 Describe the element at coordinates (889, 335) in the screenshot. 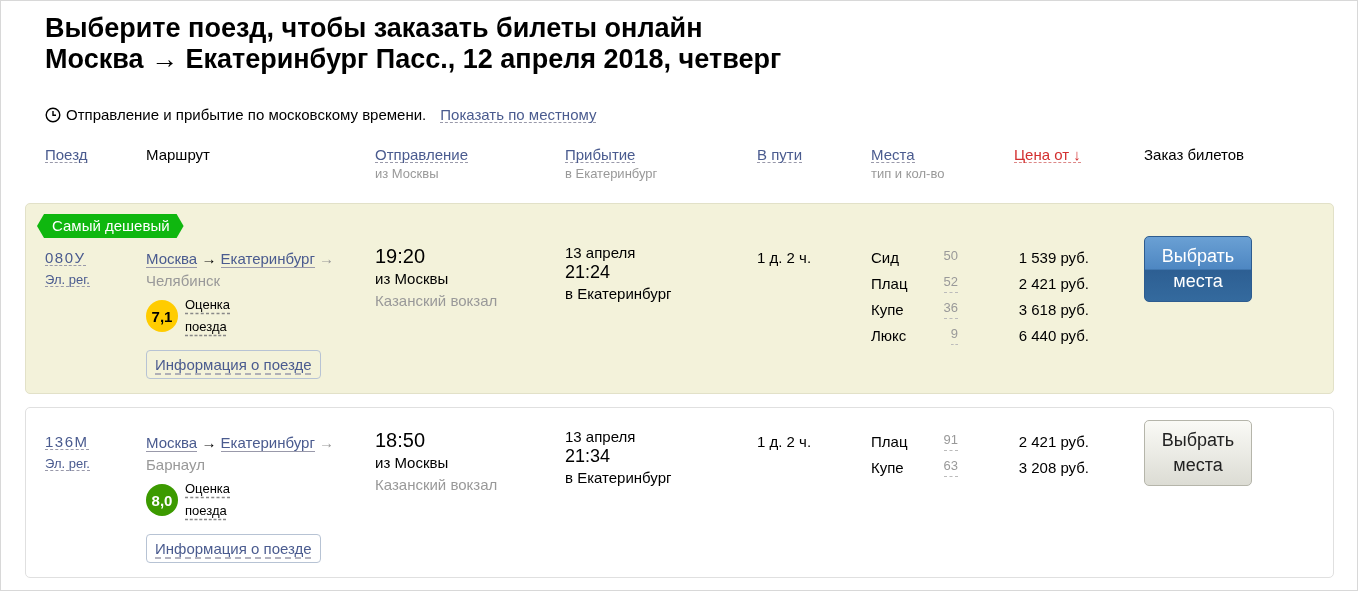

I see `seat-type: Люкс` at that location.